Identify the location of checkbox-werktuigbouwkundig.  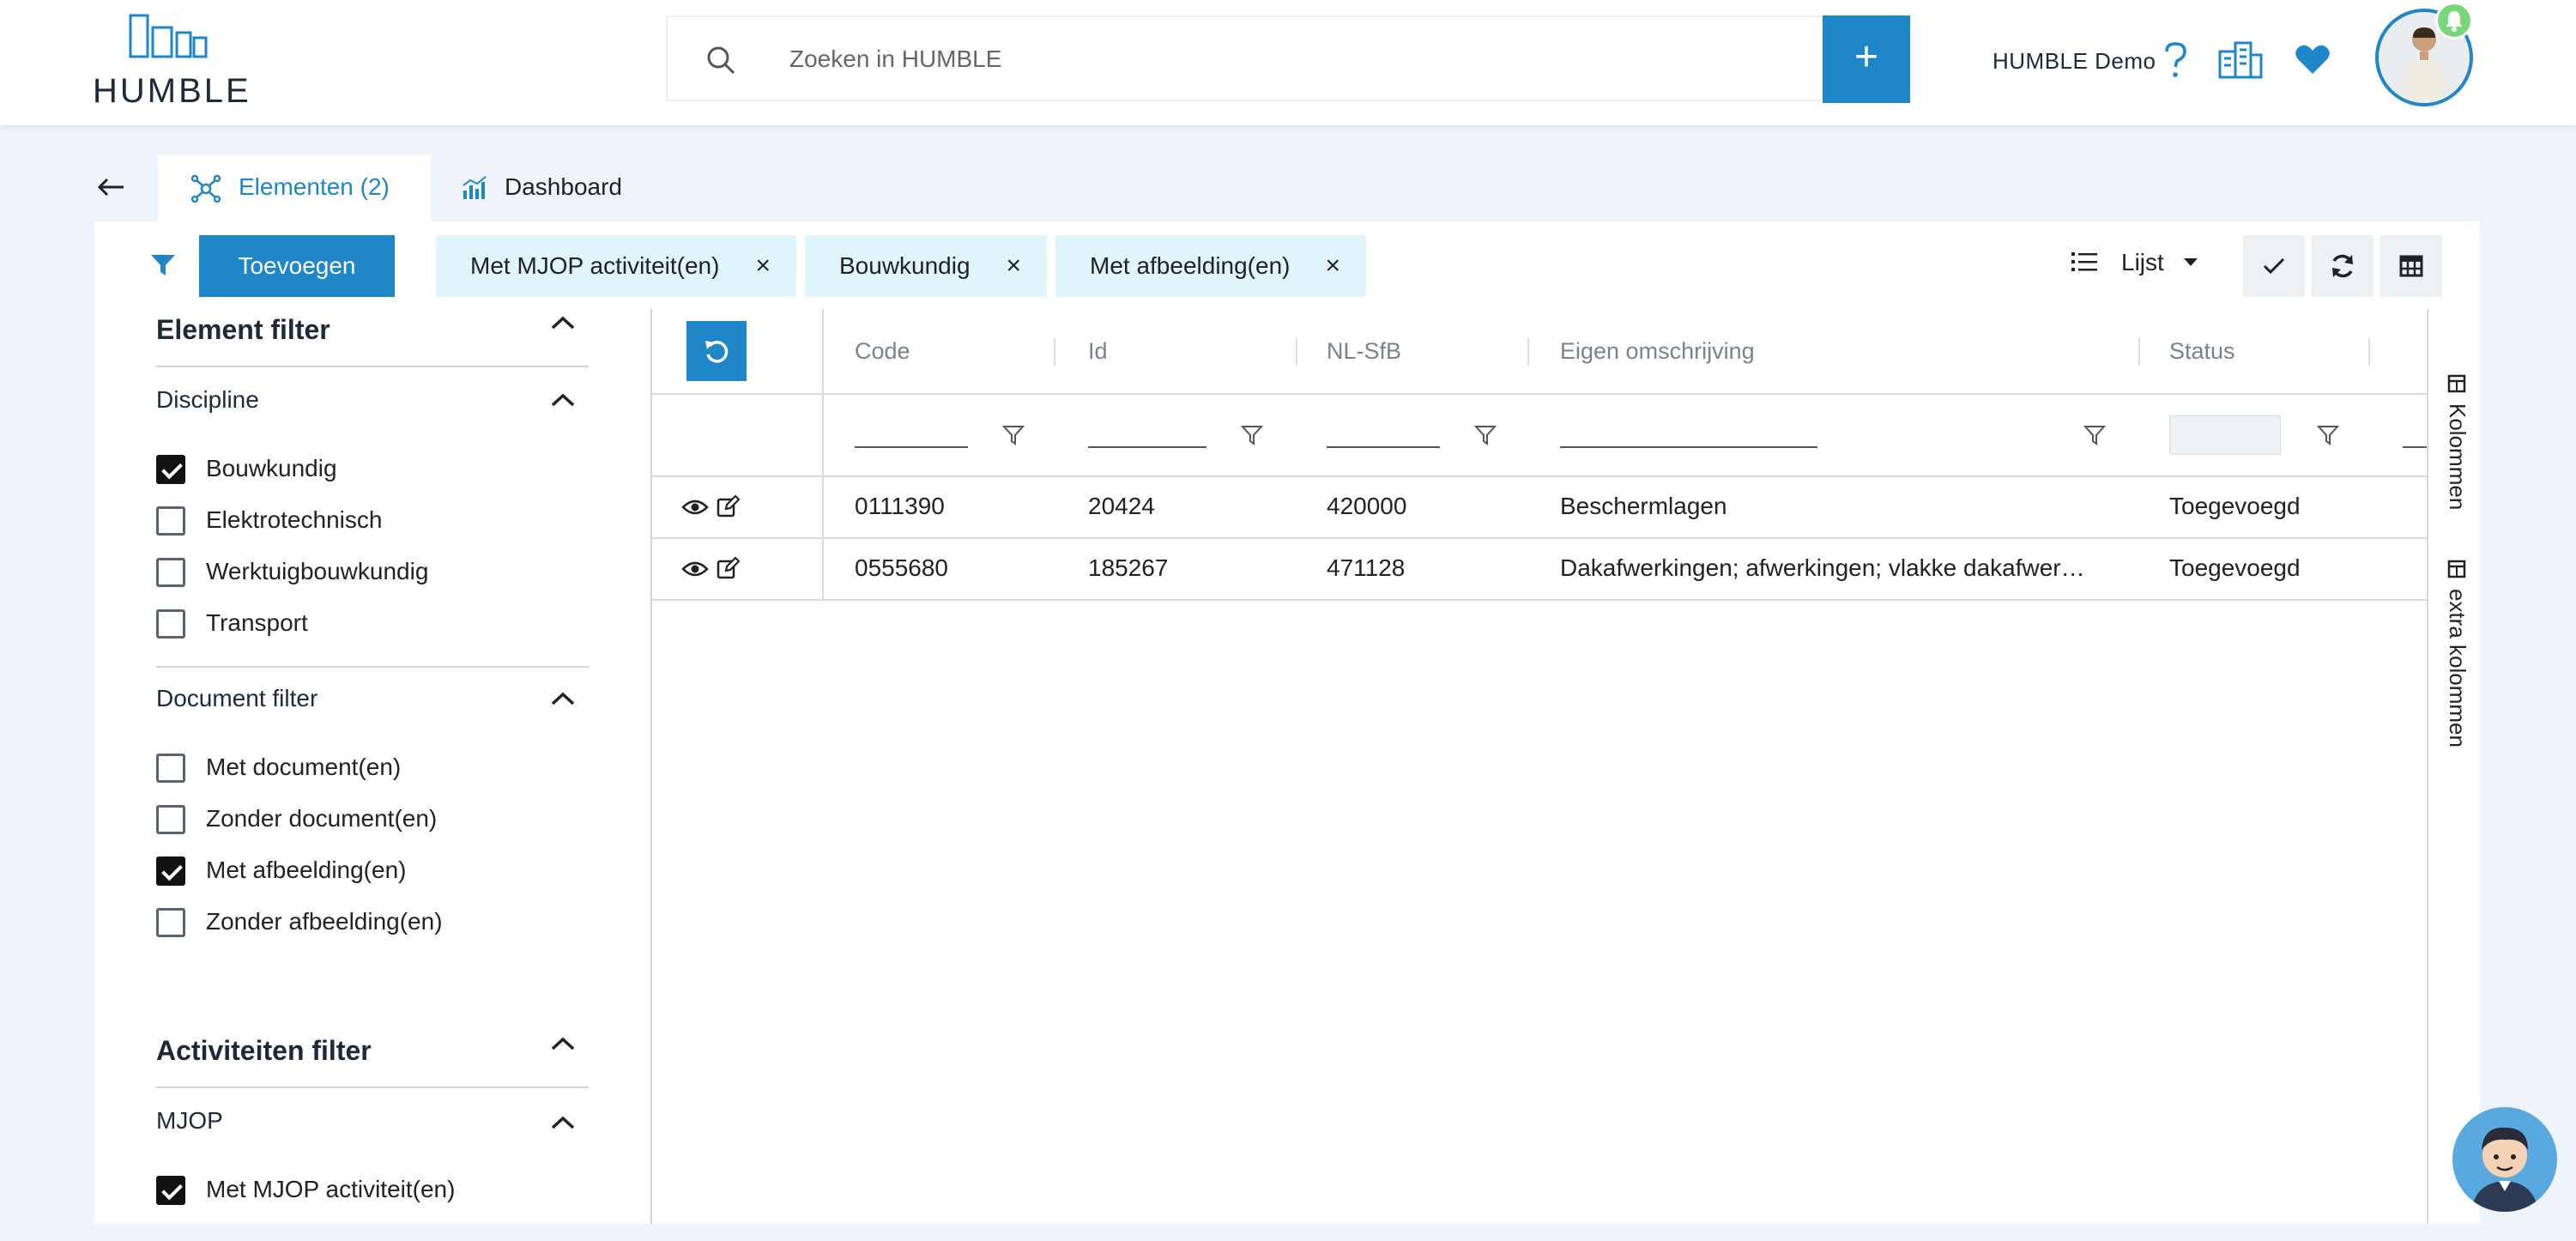
(170, 572).